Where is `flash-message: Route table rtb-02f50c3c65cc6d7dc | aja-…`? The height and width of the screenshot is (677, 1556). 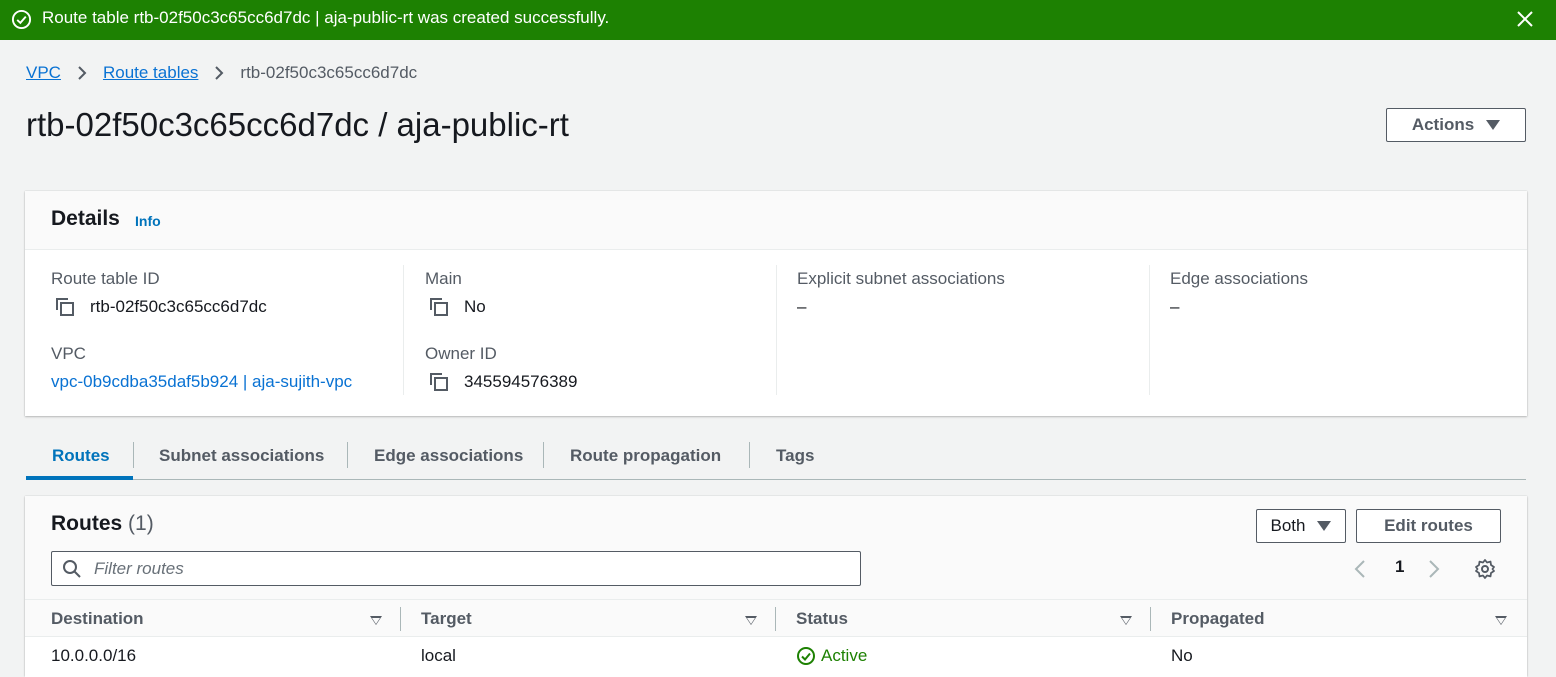
flash-message: Route table rtb-02f50c3c65cc6d7dc | aja-… is located at coordinates (326, 17).